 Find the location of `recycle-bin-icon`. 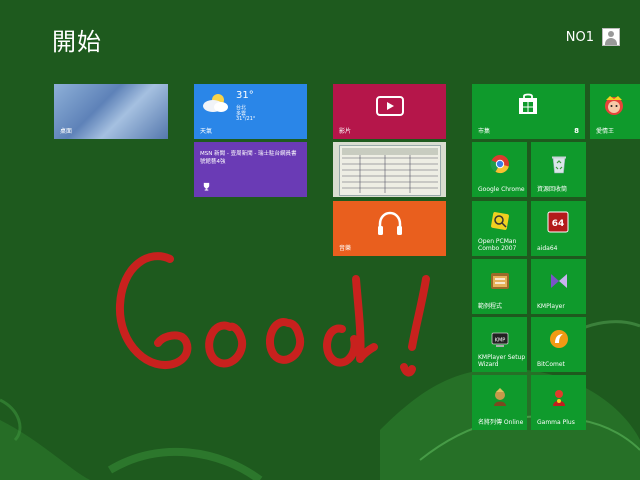

recycle-bin-icon is located at coordinates (559, 165).